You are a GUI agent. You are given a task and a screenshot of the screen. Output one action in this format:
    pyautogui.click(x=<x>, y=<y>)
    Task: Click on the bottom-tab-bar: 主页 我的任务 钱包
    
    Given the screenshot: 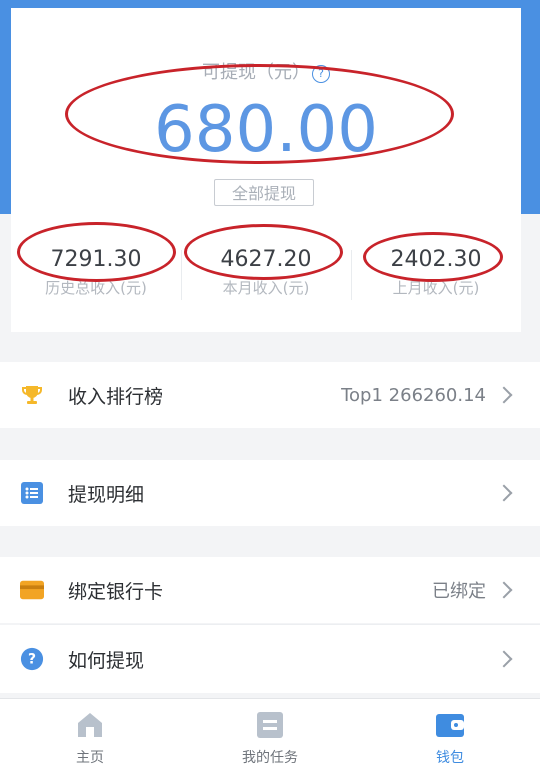 What is the action you would take?
    pyautogui.click(x=270, y=735)
    